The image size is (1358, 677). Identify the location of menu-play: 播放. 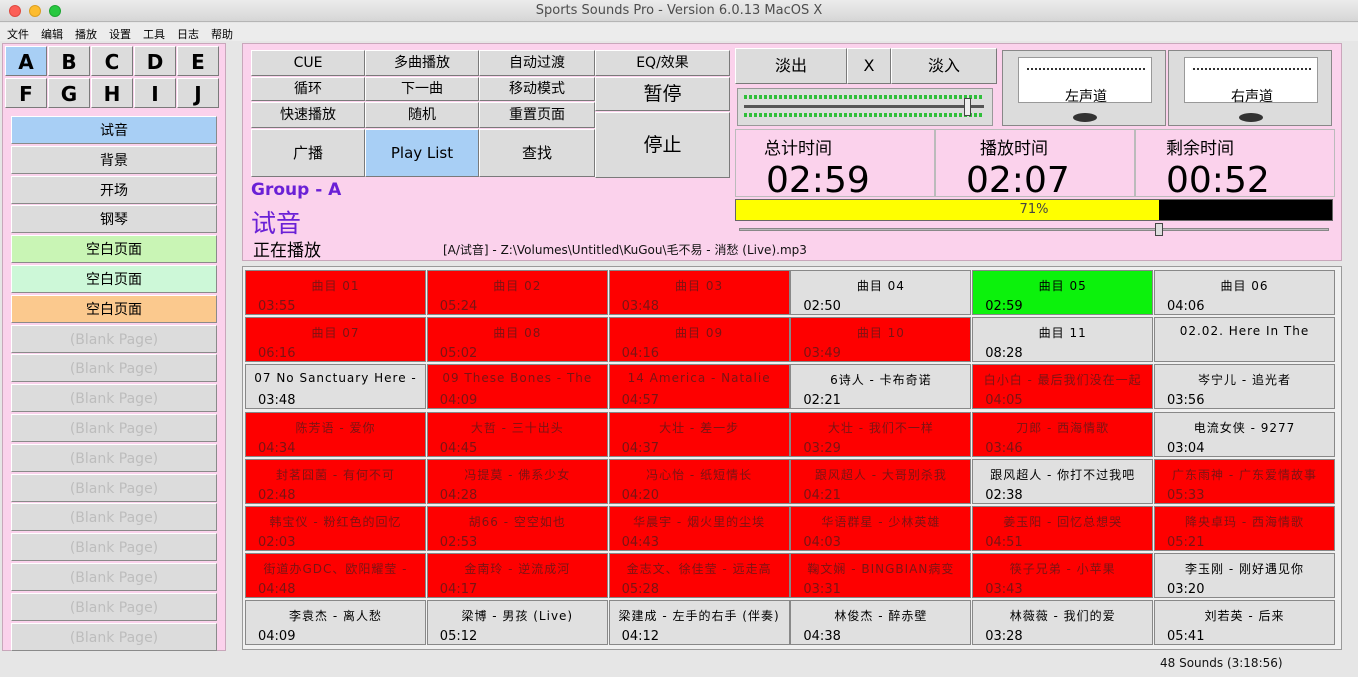
(86, 33).